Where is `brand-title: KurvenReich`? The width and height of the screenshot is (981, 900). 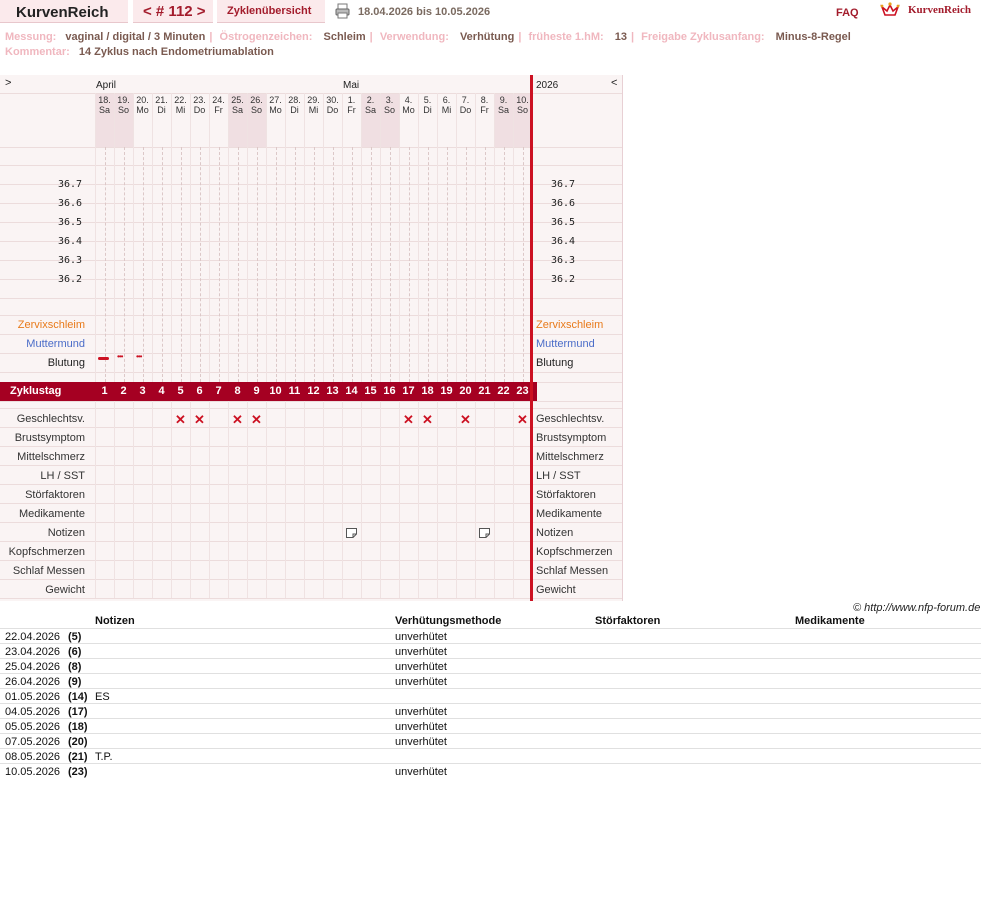 brand-title: KurvenReich is located at coordinates (62, 12).